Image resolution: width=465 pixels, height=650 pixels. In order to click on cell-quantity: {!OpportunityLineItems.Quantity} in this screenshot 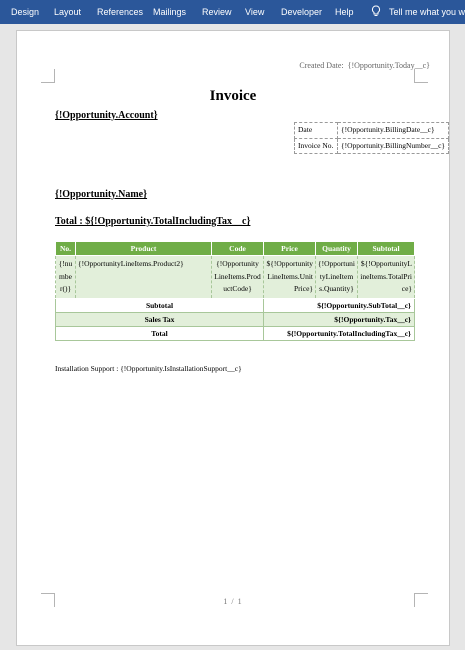, I will do `click(336, 277)`.